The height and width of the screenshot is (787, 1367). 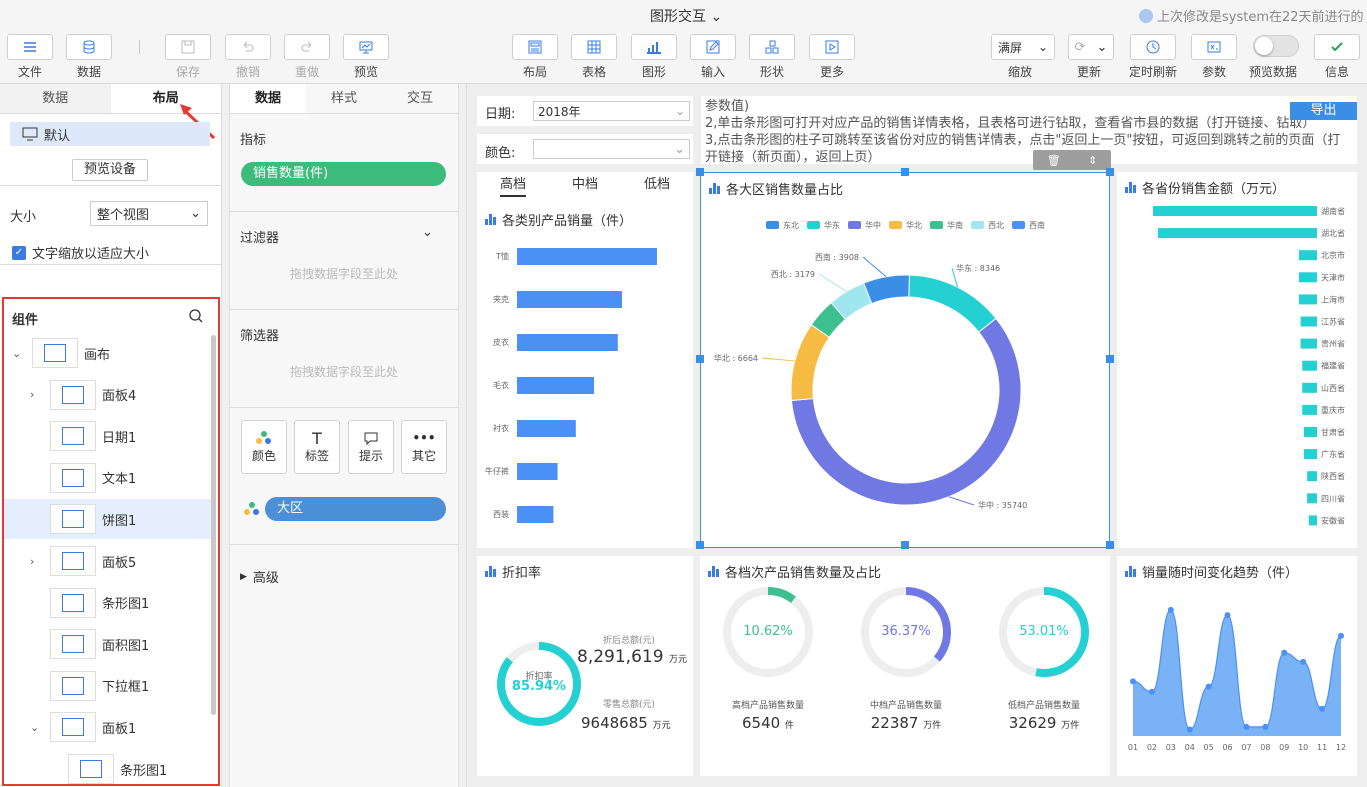 I want to click on metric-pill: 销售数量(件), so click(x=343, y=174).